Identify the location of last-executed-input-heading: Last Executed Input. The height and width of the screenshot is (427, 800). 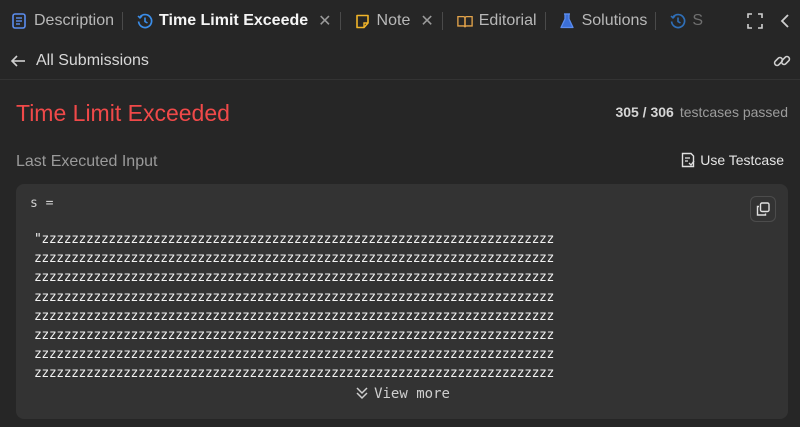
(87, 161).